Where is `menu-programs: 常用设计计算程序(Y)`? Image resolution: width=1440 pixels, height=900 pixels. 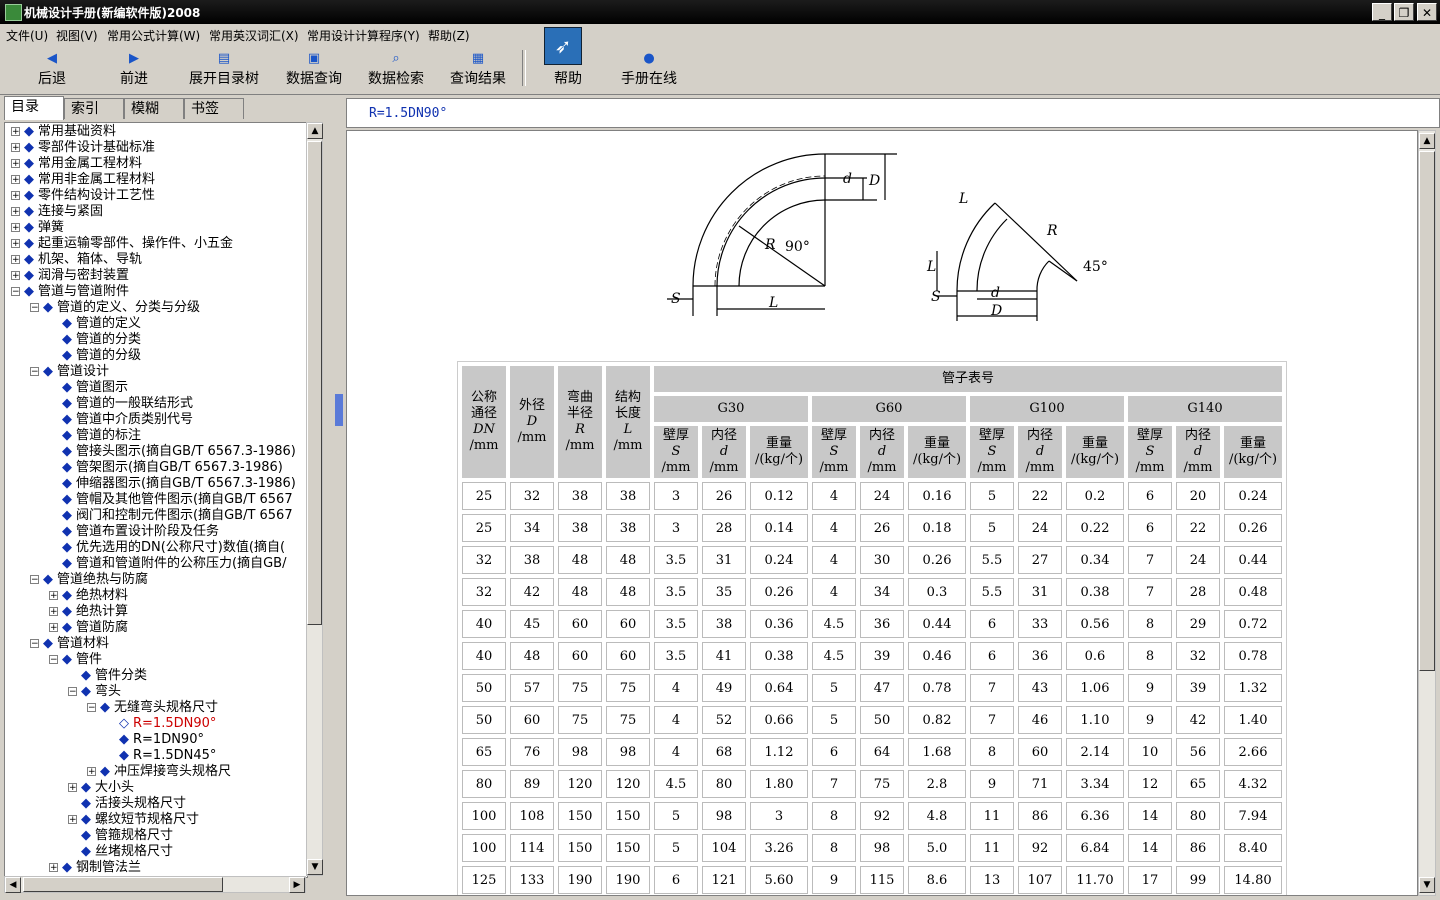
menu-programs: 常用设计计算程序(Y) is located at coordinates (363, 35).